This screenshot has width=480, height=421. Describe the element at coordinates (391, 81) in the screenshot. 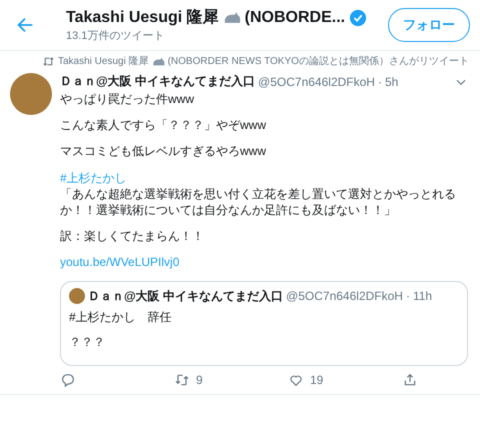

I see `timestamp: 5h` at that location.